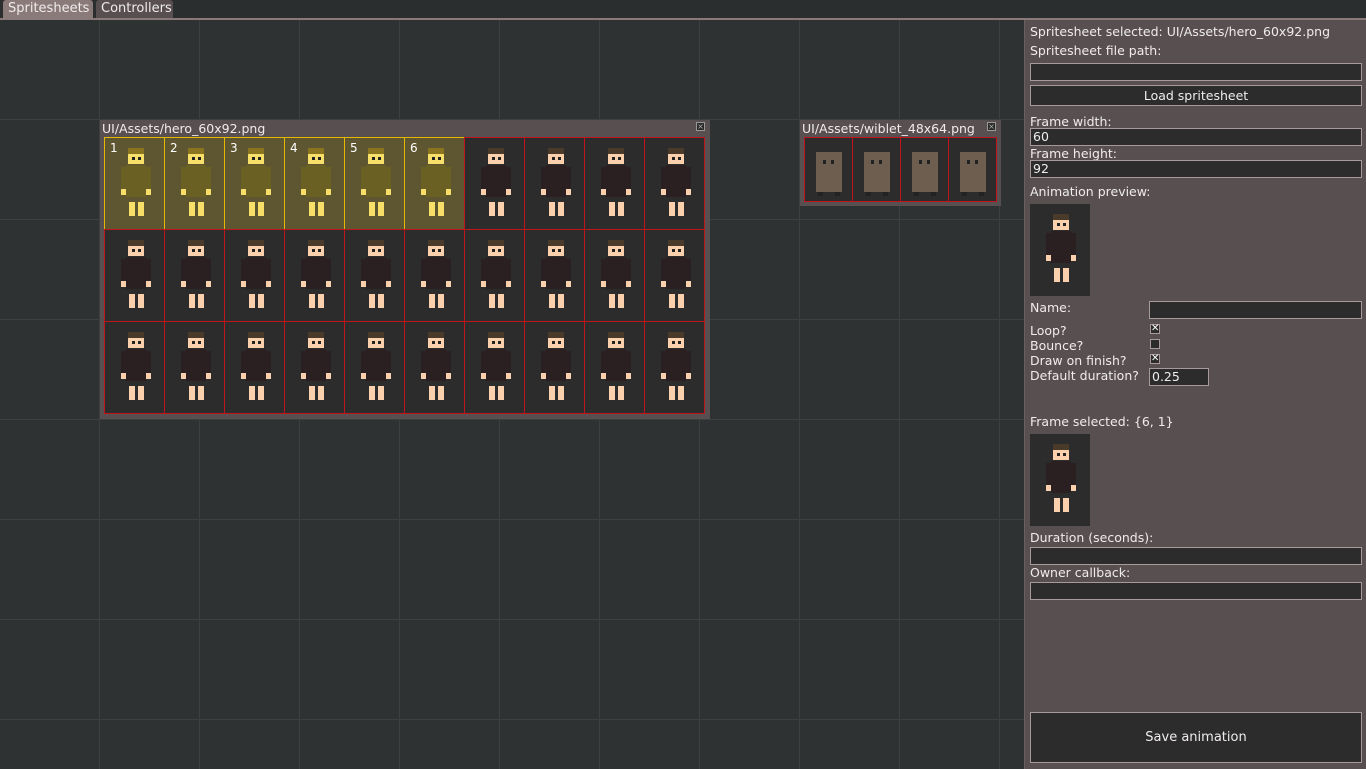 The width and height of the screenshot is (1366, 769). I want to click on animation-preview, so click(1060, 250).